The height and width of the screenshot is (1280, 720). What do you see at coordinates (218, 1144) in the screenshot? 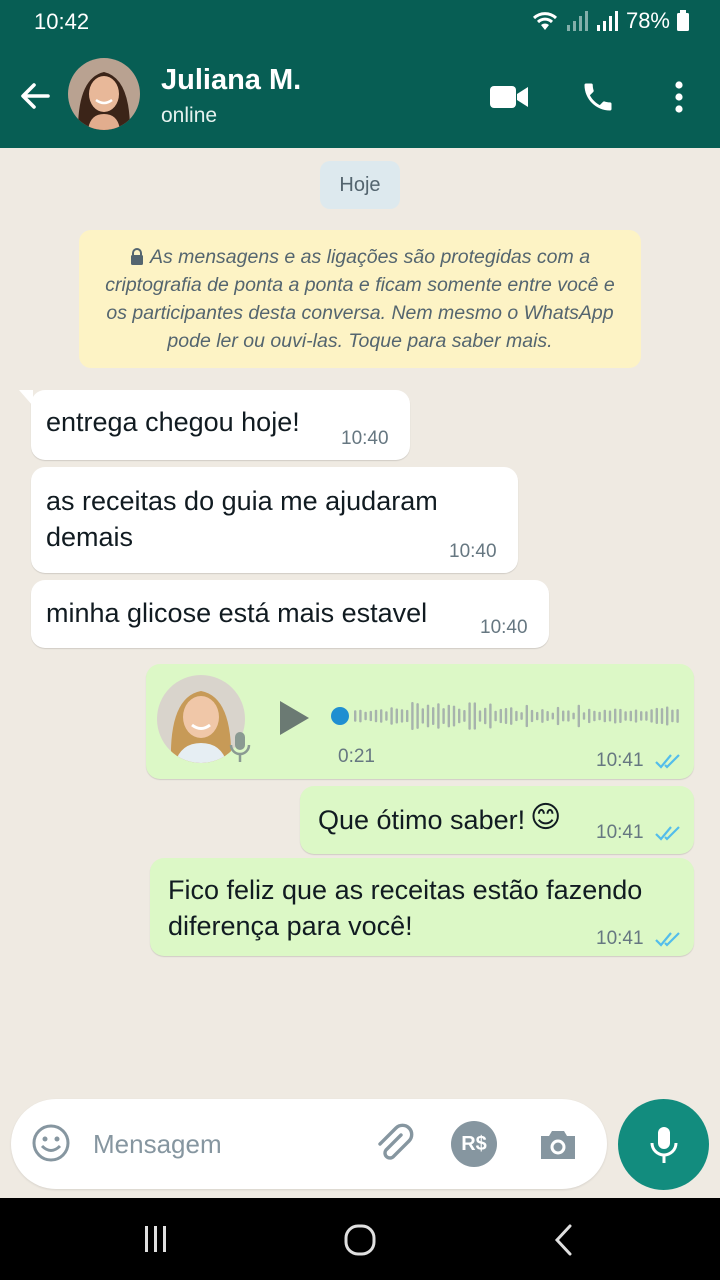
I see `message-input` at bounding box center [218, 1144].